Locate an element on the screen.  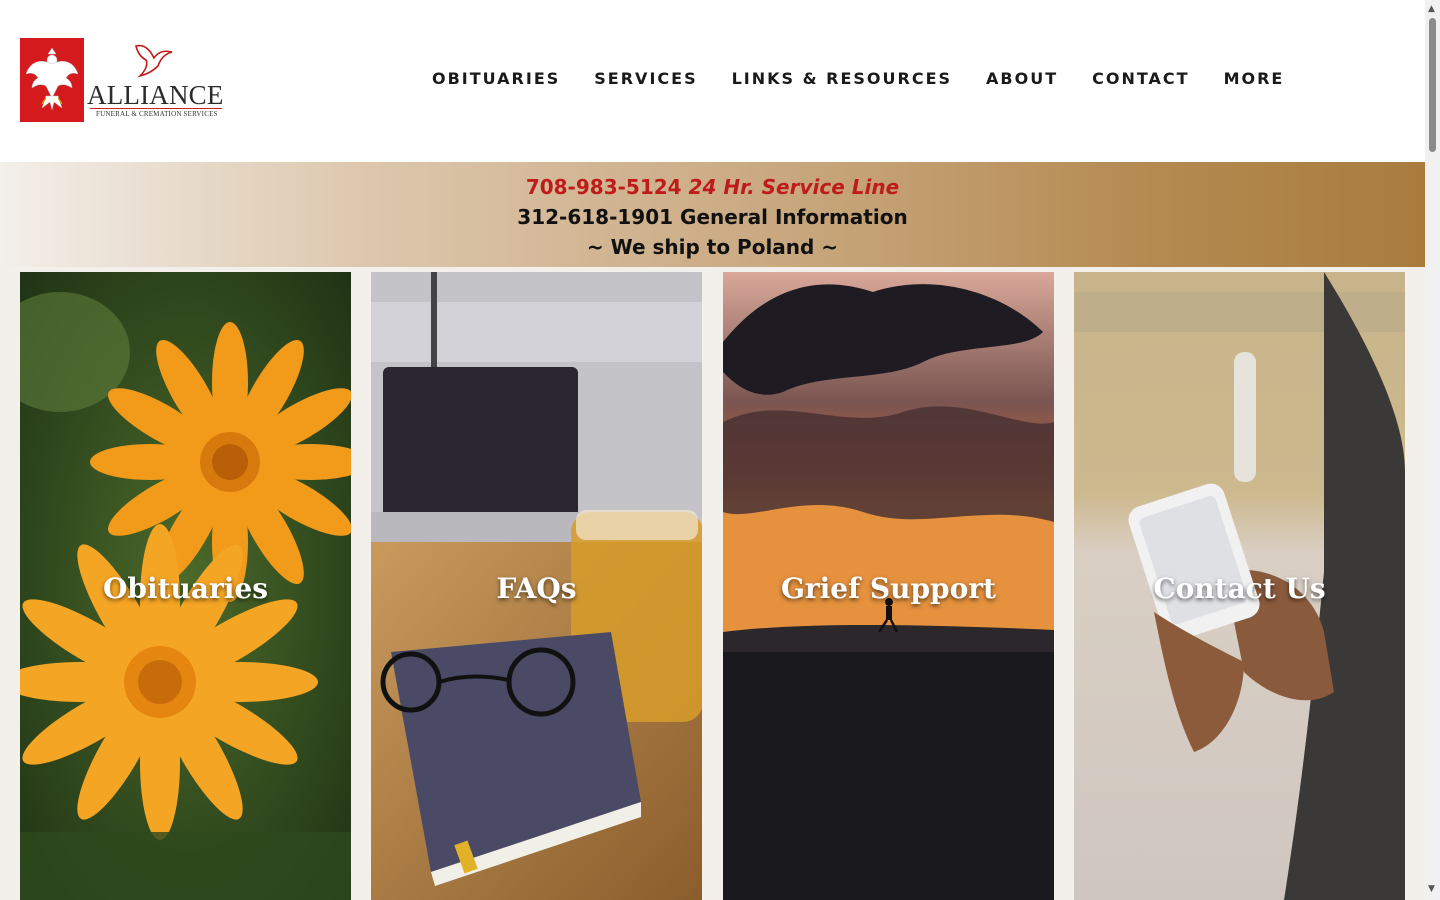
nav-item-contact: CONTACT is located at coordinates (1140, 79).